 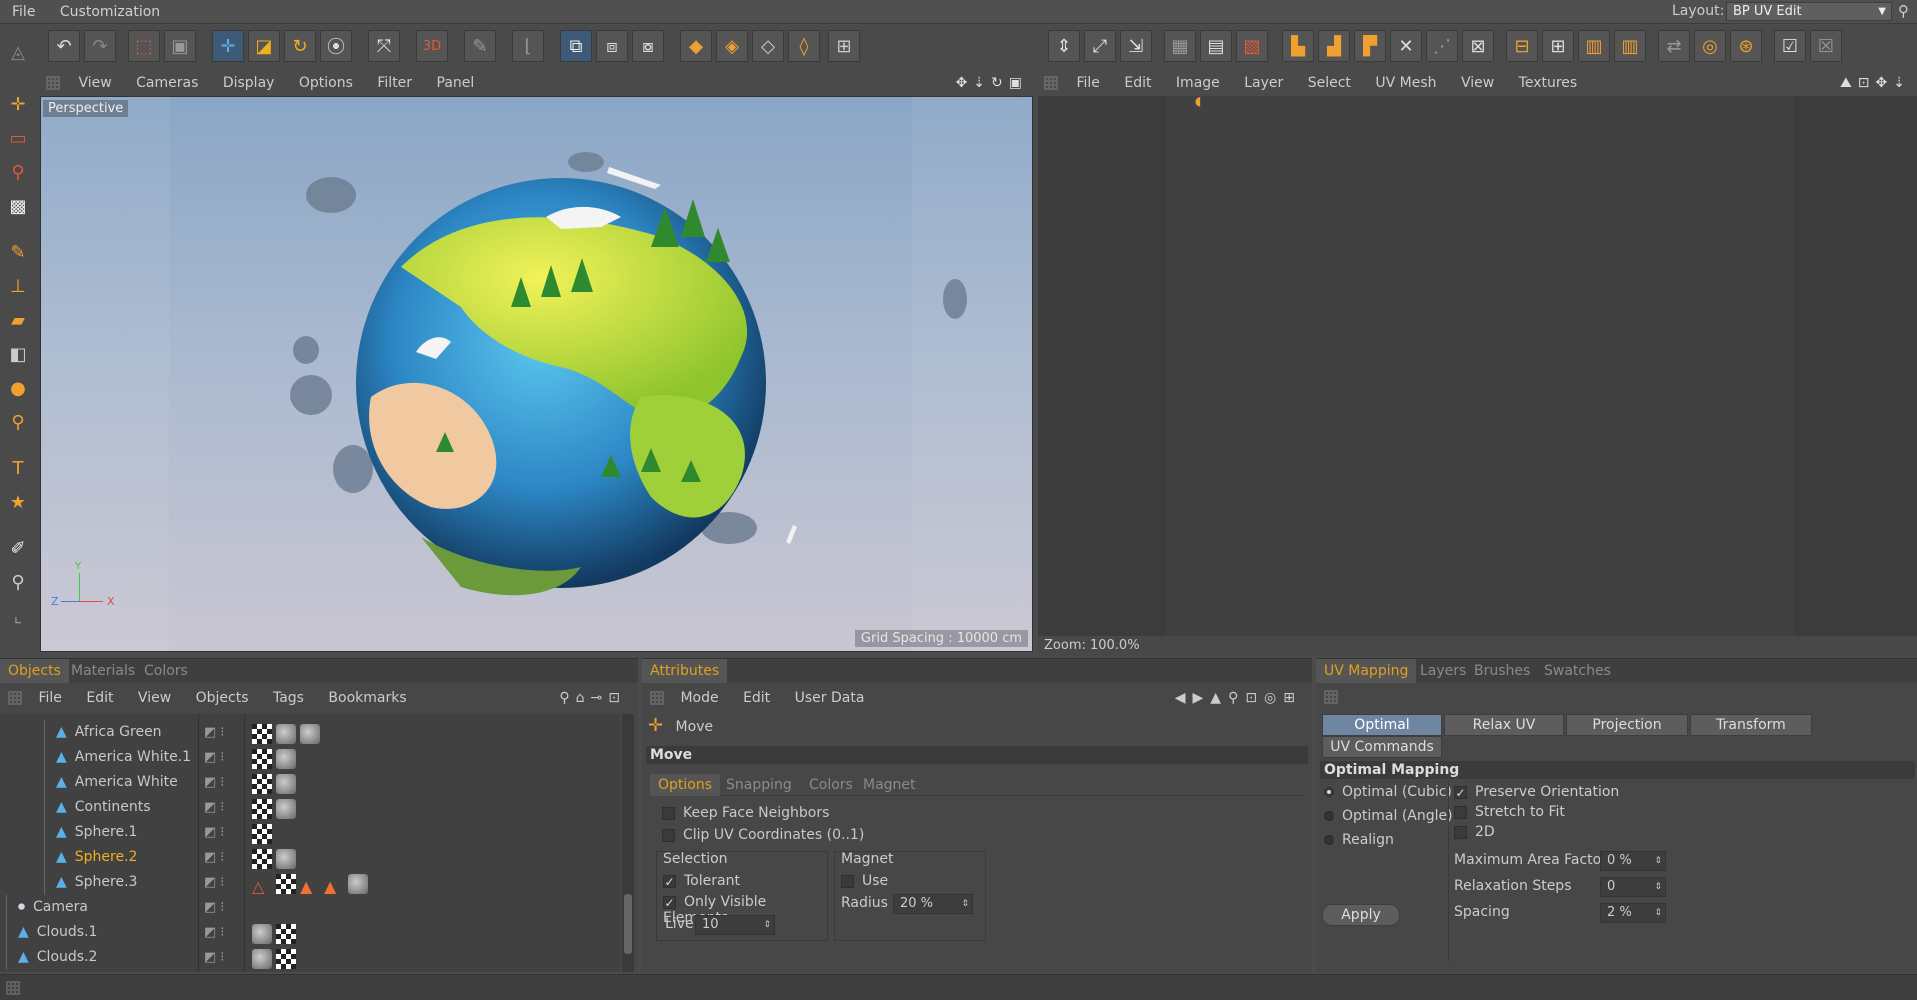 I want to click on fill-icon: ●, so click(x=18, y=388).